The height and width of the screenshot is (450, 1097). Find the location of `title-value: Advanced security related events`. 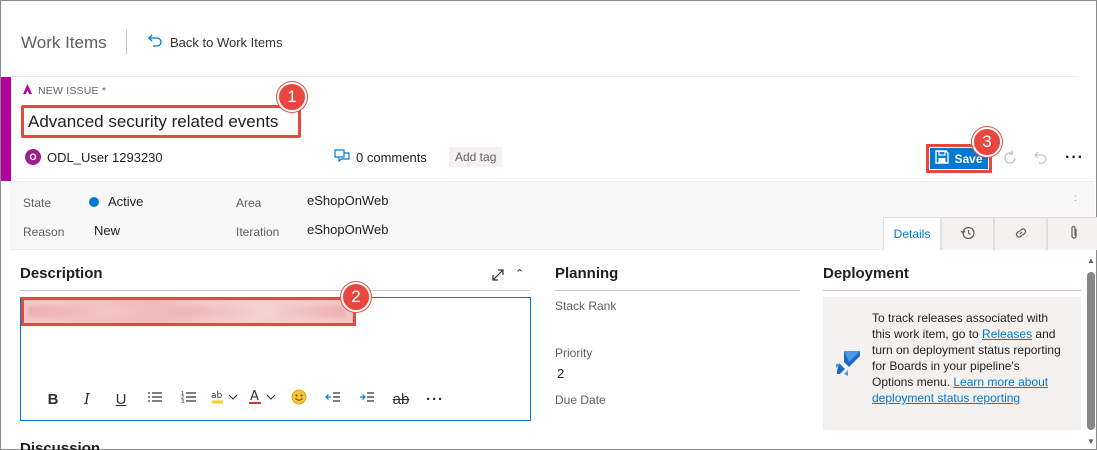

title-value: Advanced security related events is located at coordinates (153, 121).